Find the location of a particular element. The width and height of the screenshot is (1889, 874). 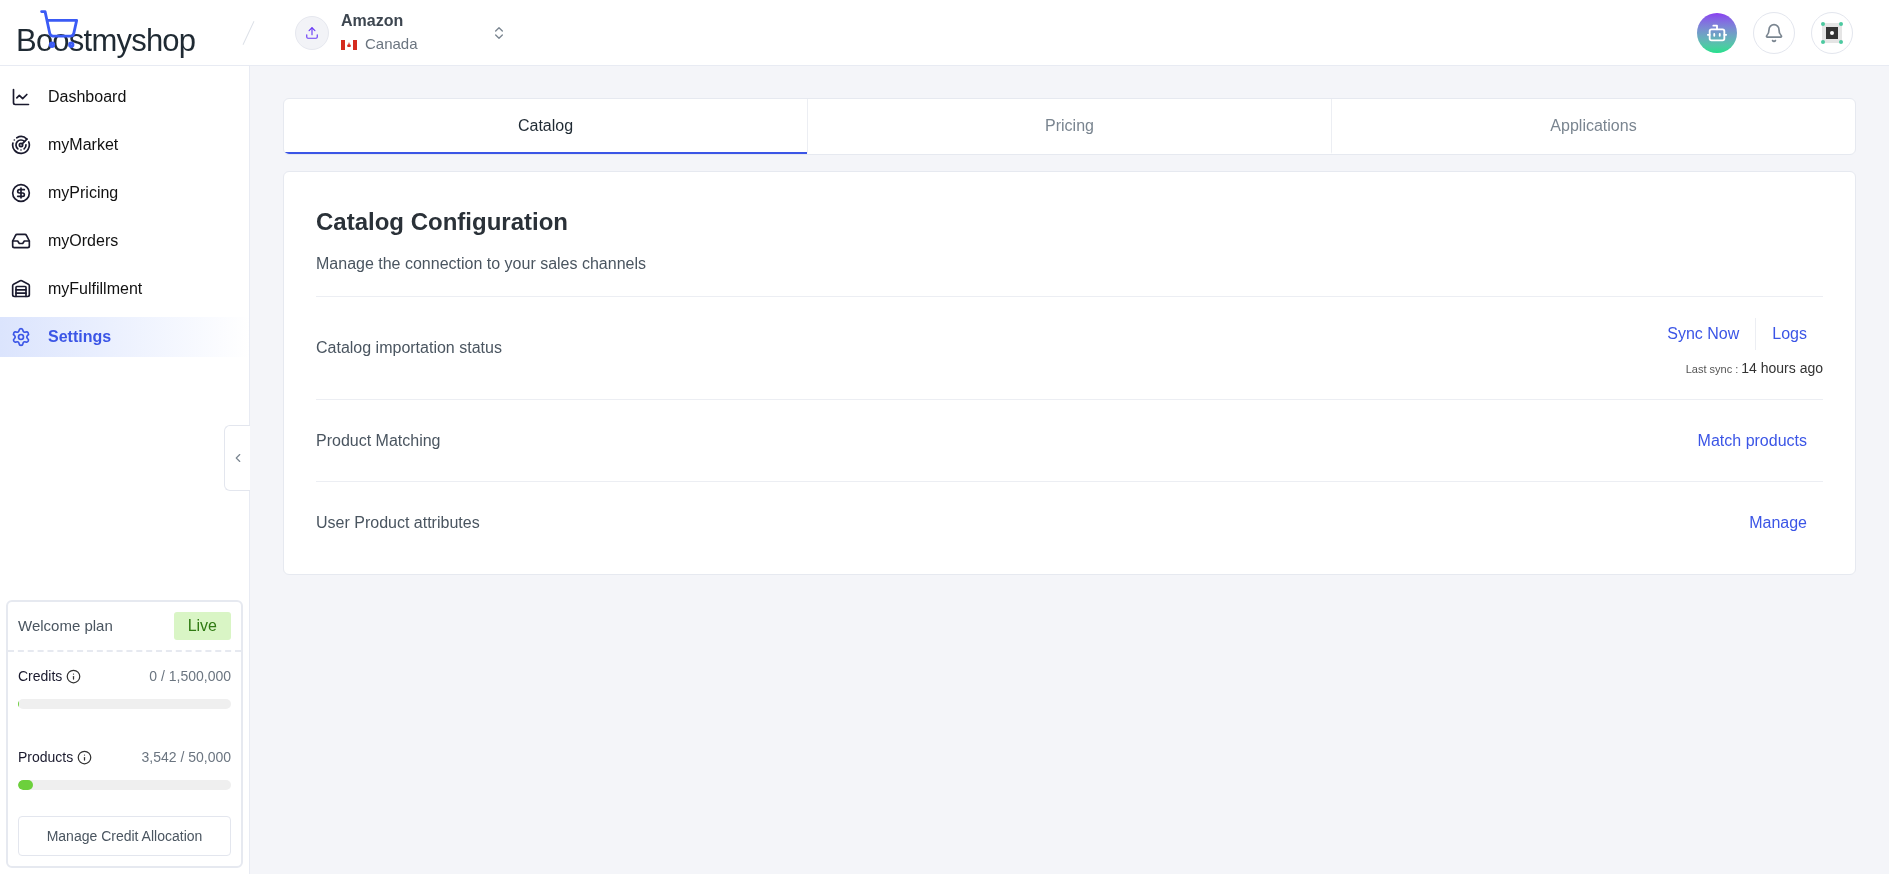

meter-label: Credits is located at coordinates (40, 676).